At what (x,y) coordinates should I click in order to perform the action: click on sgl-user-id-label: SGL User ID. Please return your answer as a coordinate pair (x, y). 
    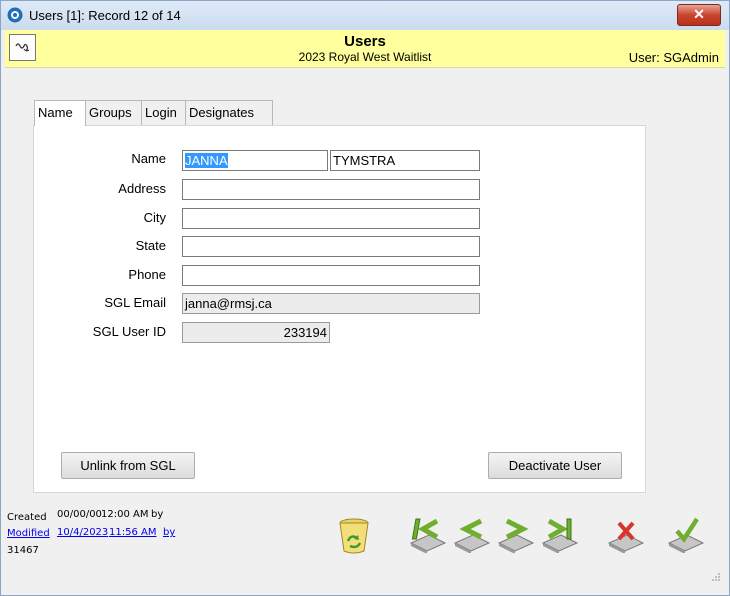
    Looking at the image, I should click on (129, 331).